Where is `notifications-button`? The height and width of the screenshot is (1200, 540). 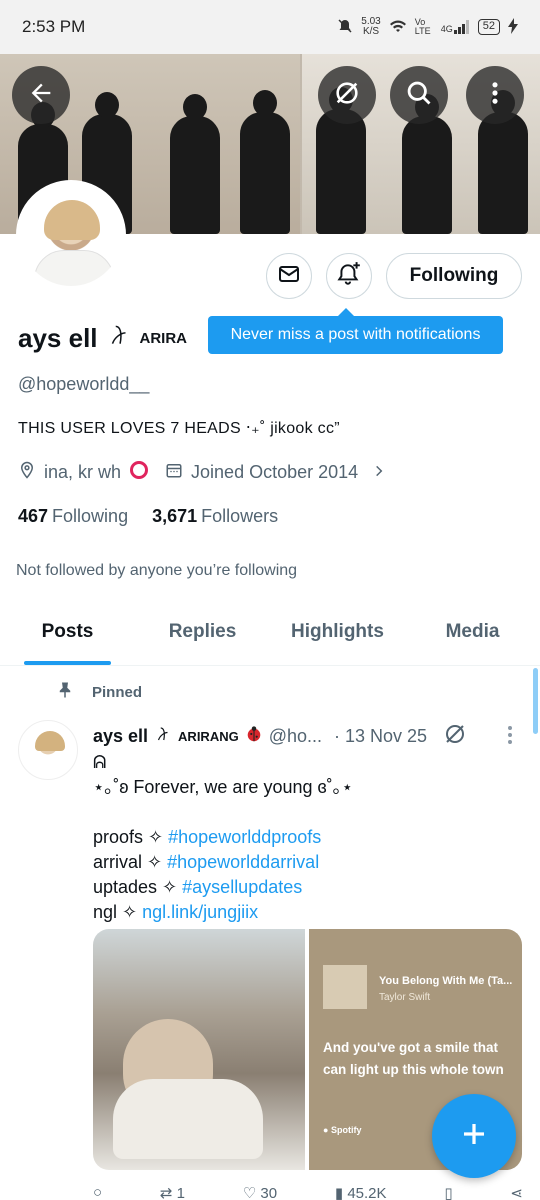
notifications-button is located at coordinates (349, 276).